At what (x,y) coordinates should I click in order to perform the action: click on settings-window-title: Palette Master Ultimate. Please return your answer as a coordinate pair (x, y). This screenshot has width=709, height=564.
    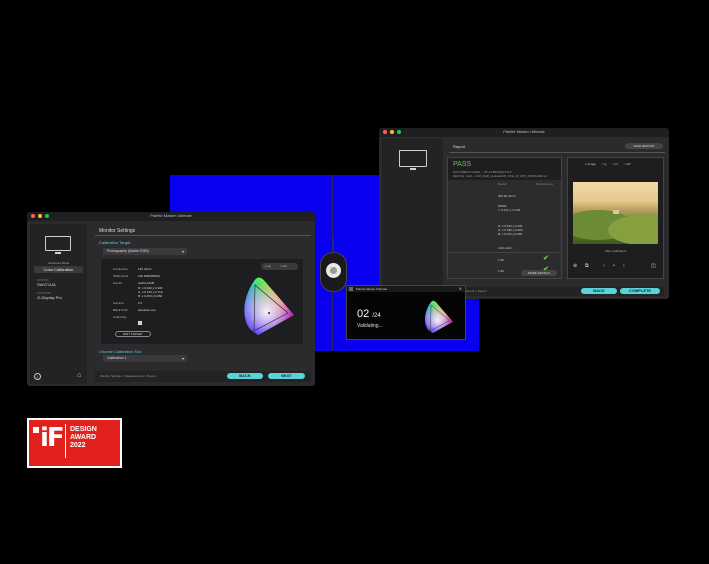
    Looking at the image, I should click on (171, 215).